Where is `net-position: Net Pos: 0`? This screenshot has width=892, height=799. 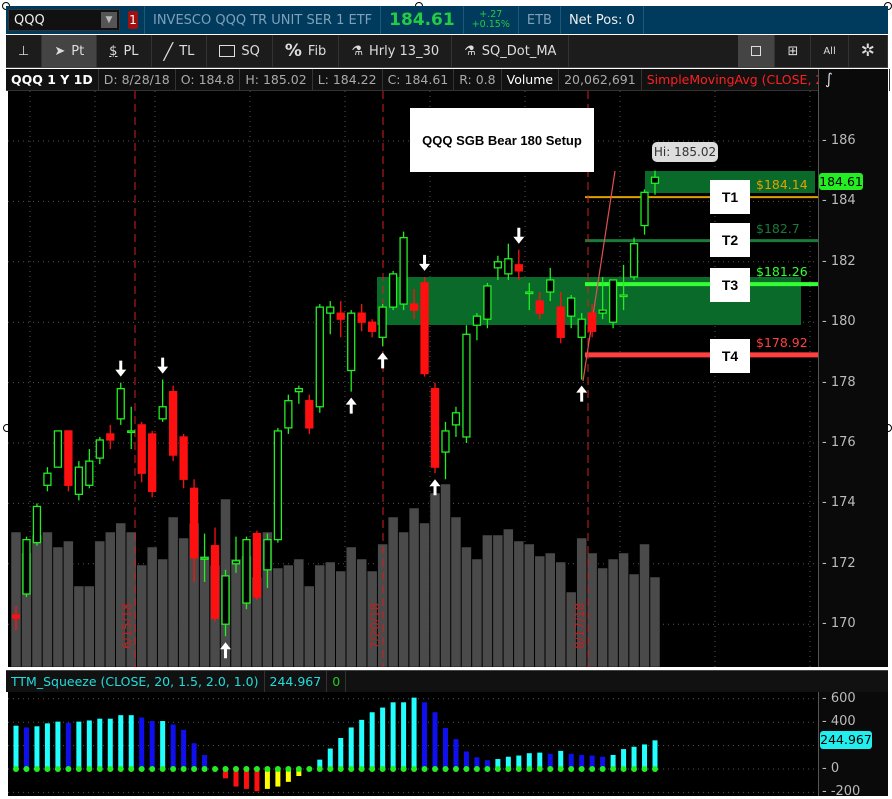
net-position: Net Pos: 0 is located at coordinates (601, 20).